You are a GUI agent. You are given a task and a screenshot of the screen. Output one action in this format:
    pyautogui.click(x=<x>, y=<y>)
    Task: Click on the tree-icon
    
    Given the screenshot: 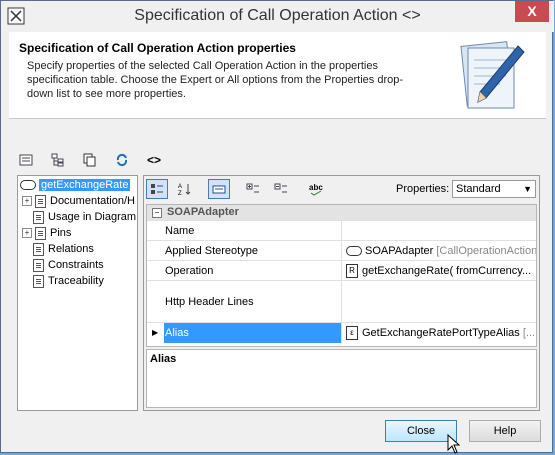 What is the action you would take?
    pyautogui.click(x=57, y=160)
    